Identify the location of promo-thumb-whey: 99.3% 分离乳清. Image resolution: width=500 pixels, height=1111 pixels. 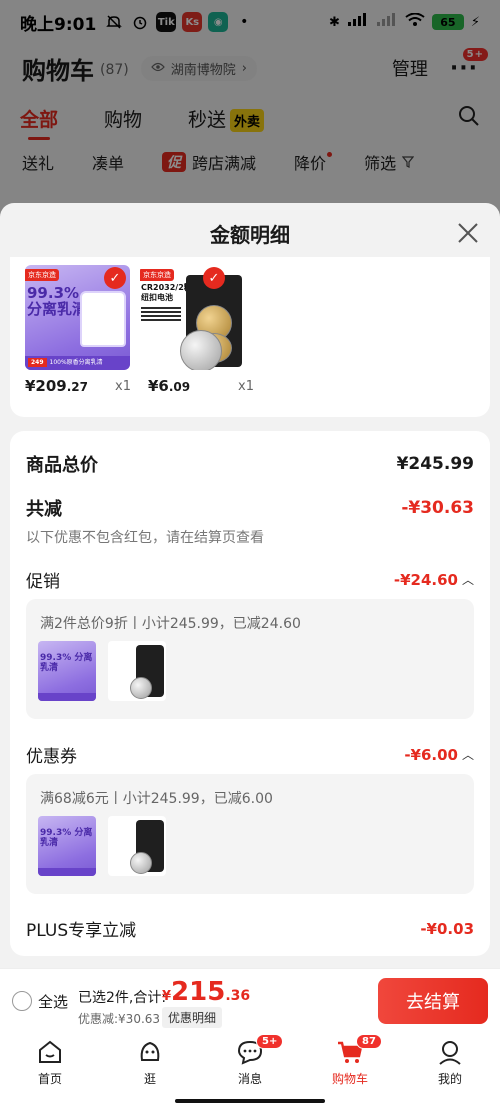
(67, 671).